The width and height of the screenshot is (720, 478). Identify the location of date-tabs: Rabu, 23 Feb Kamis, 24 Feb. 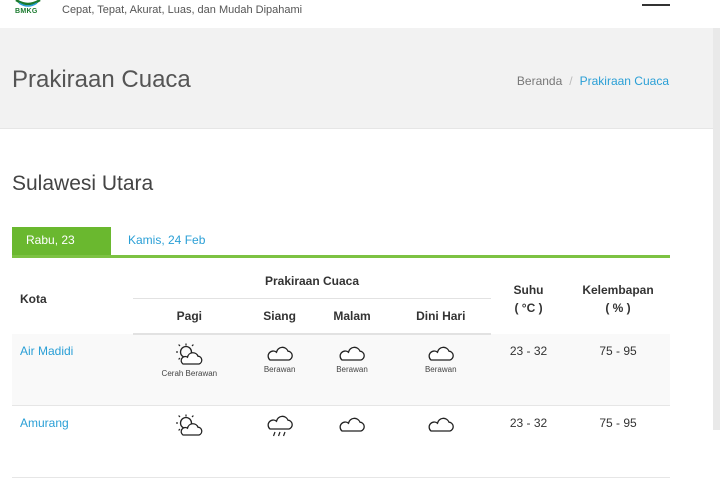
(341, 250).